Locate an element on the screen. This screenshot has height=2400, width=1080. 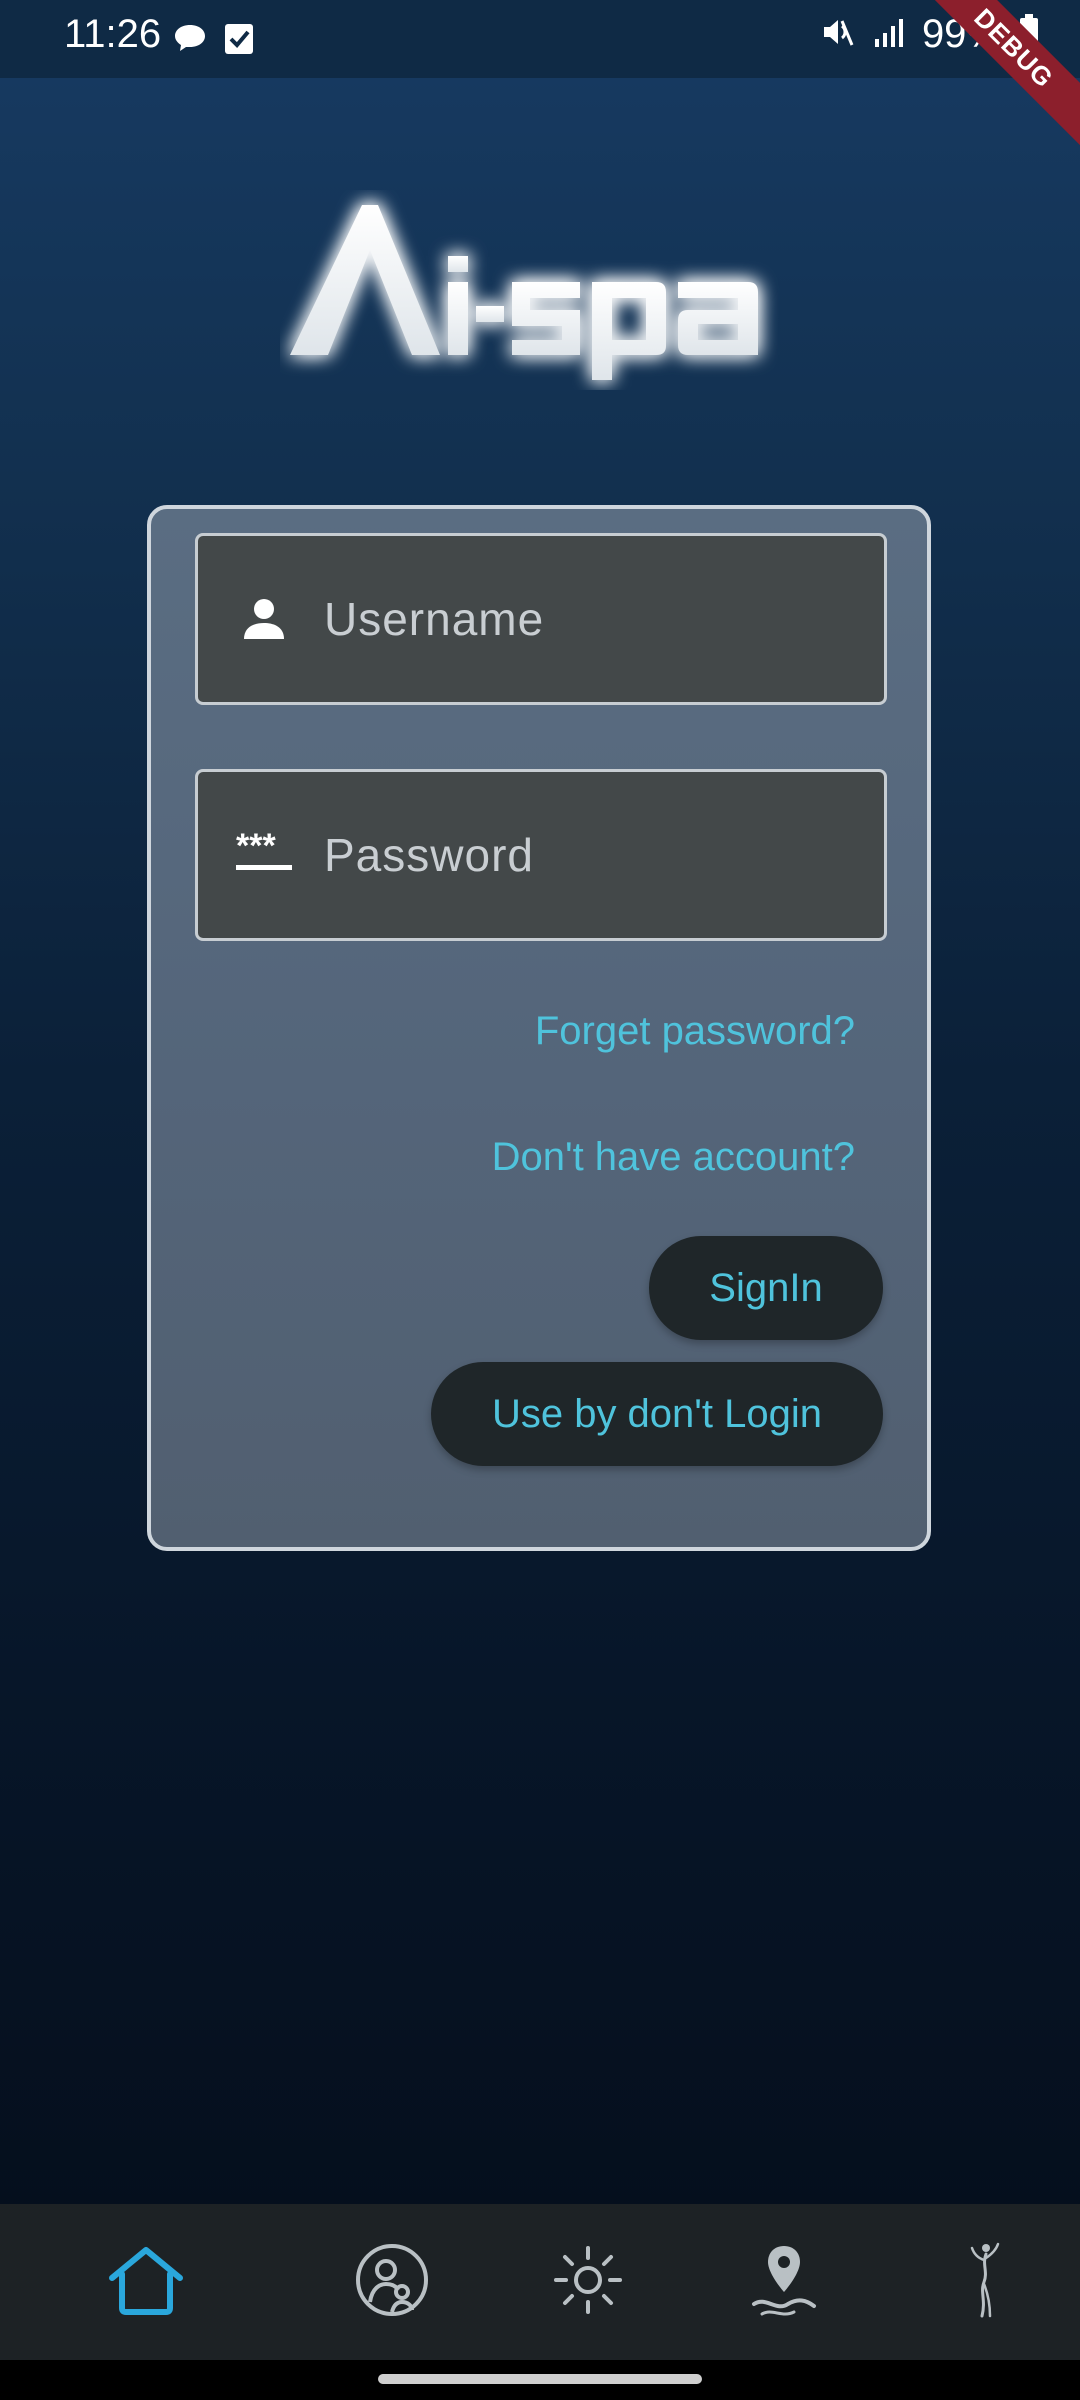
username-field is located at coordinates (541, 619).